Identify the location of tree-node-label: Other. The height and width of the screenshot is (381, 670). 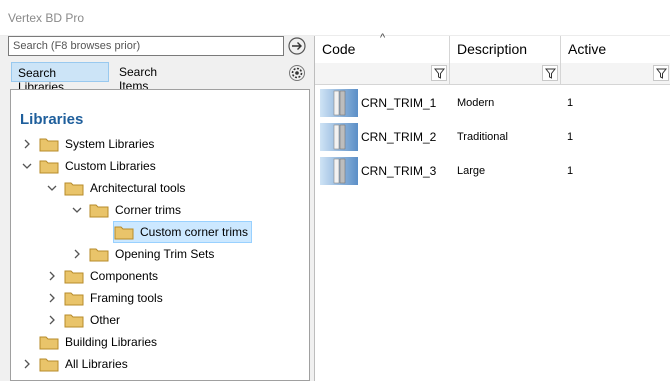
(105, 320).